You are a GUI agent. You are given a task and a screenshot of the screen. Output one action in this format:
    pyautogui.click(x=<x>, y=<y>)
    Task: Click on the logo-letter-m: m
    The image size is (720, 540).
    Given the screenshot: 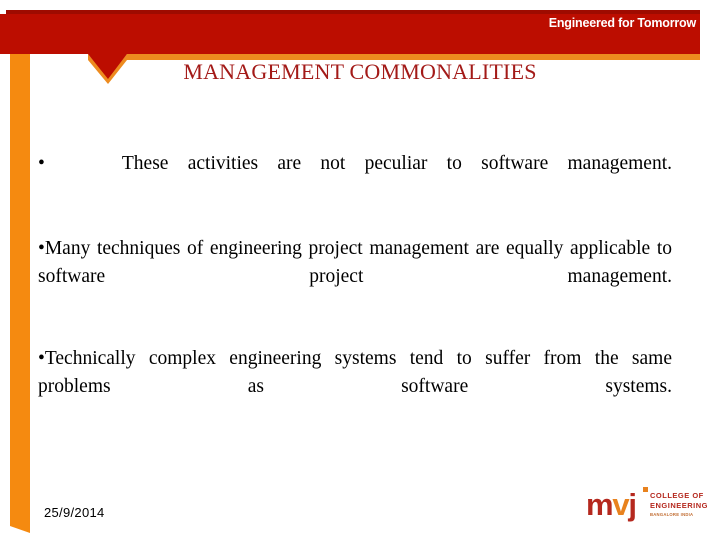 What is the action you would take?
    pyautogui.click(x=600, y=504)
    